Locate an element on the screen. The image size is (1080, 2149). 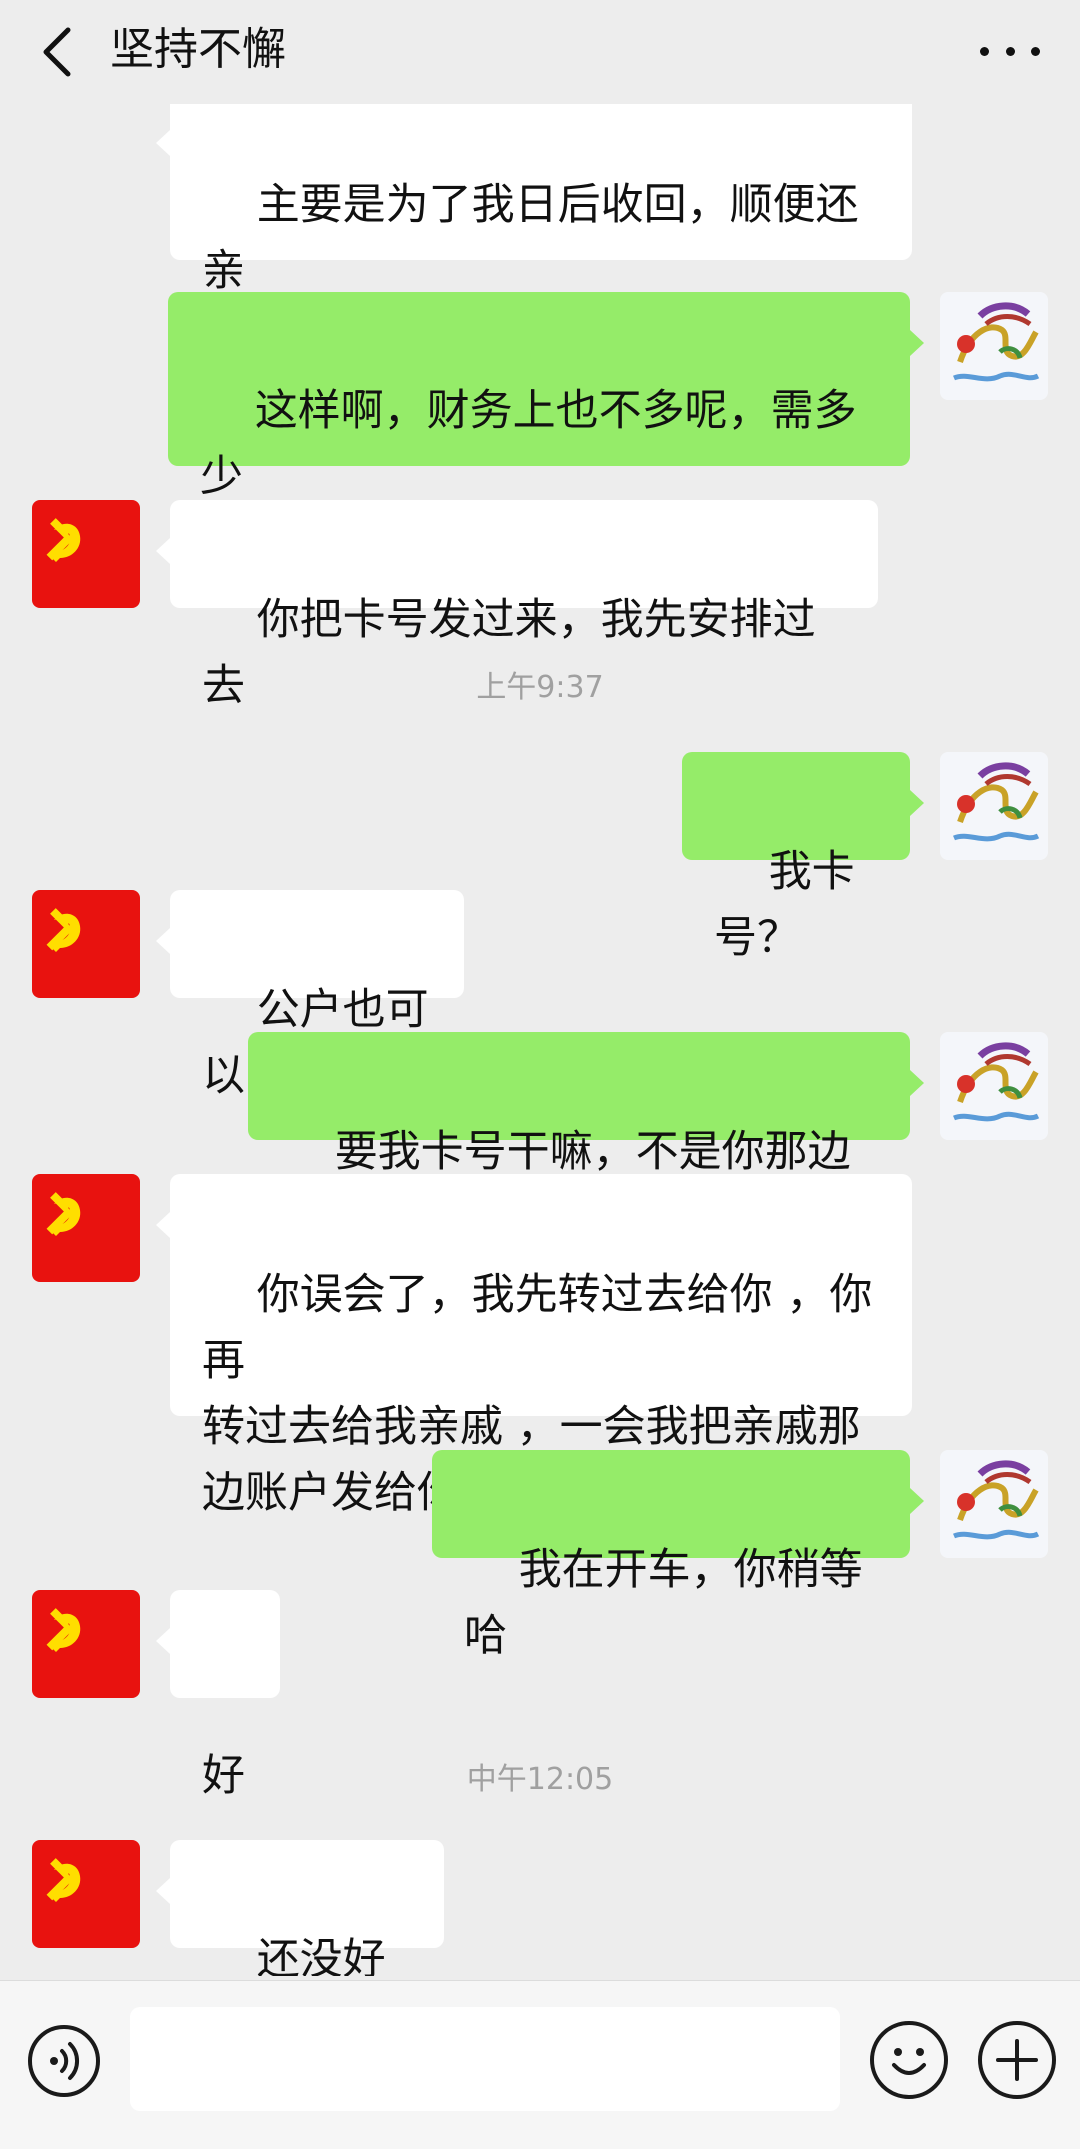
chat-title: 坚持不懈 is located at coordinates (198, 49).